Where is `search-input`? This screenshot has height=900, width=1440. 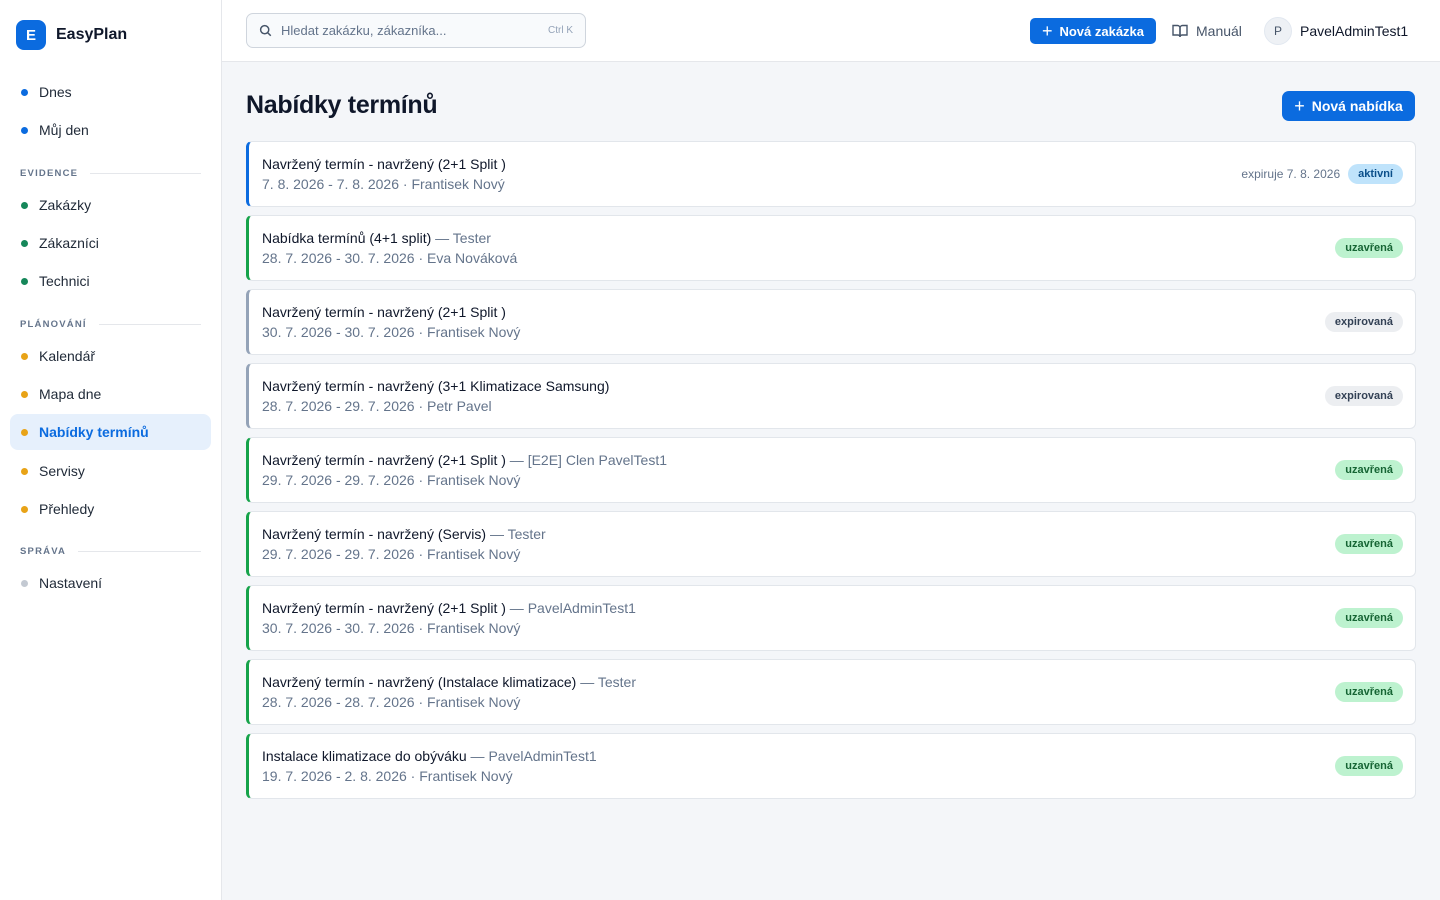
search-input is located at coordinates (414, 30).